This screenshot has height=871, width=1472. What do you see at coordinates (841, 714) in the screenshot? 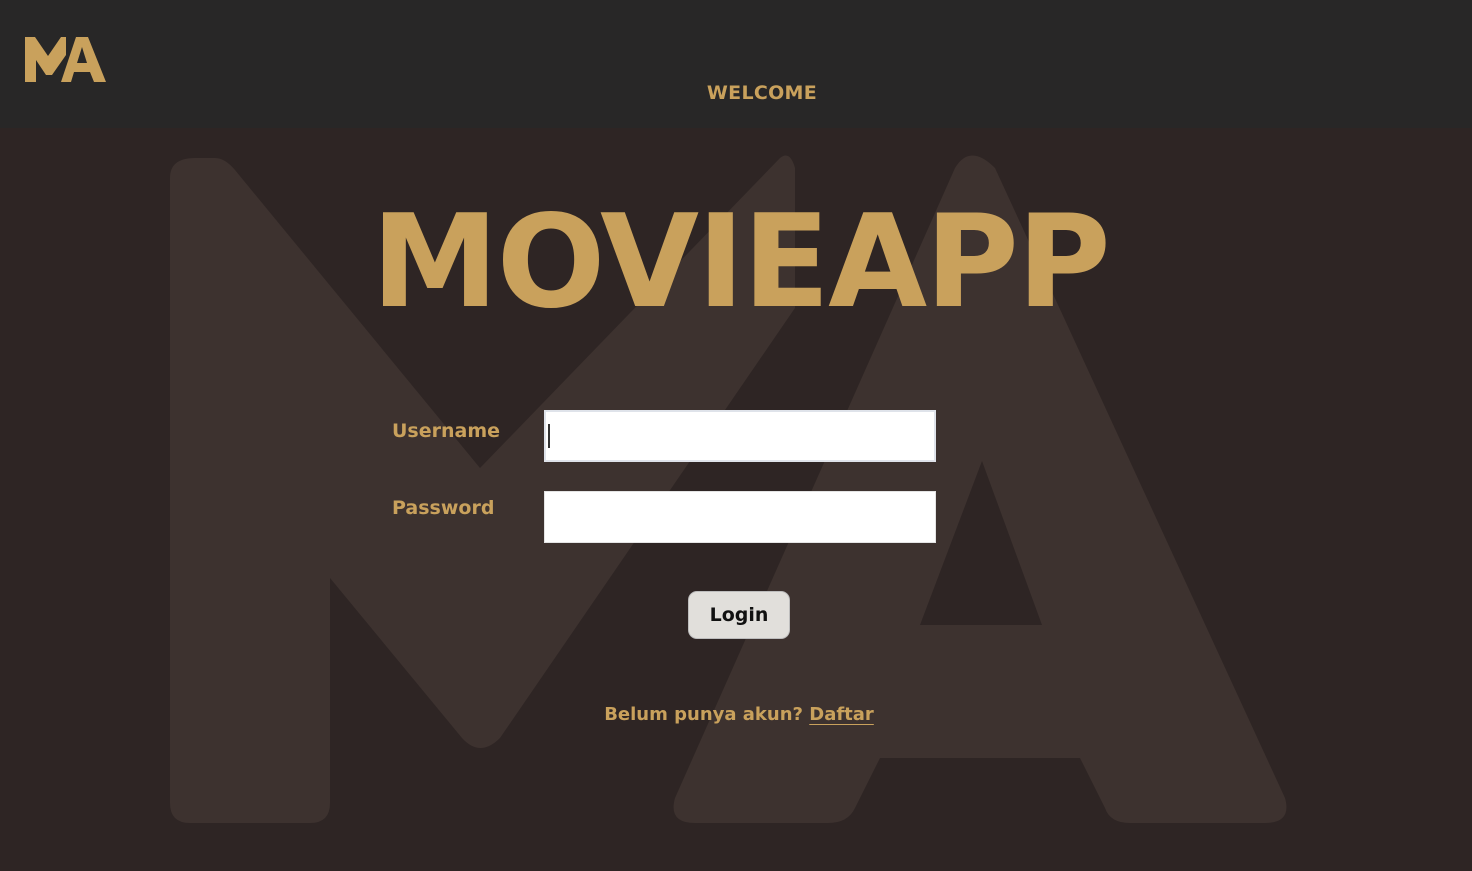
I see `signup-link: Daftar` at bounding box center [841, 714].